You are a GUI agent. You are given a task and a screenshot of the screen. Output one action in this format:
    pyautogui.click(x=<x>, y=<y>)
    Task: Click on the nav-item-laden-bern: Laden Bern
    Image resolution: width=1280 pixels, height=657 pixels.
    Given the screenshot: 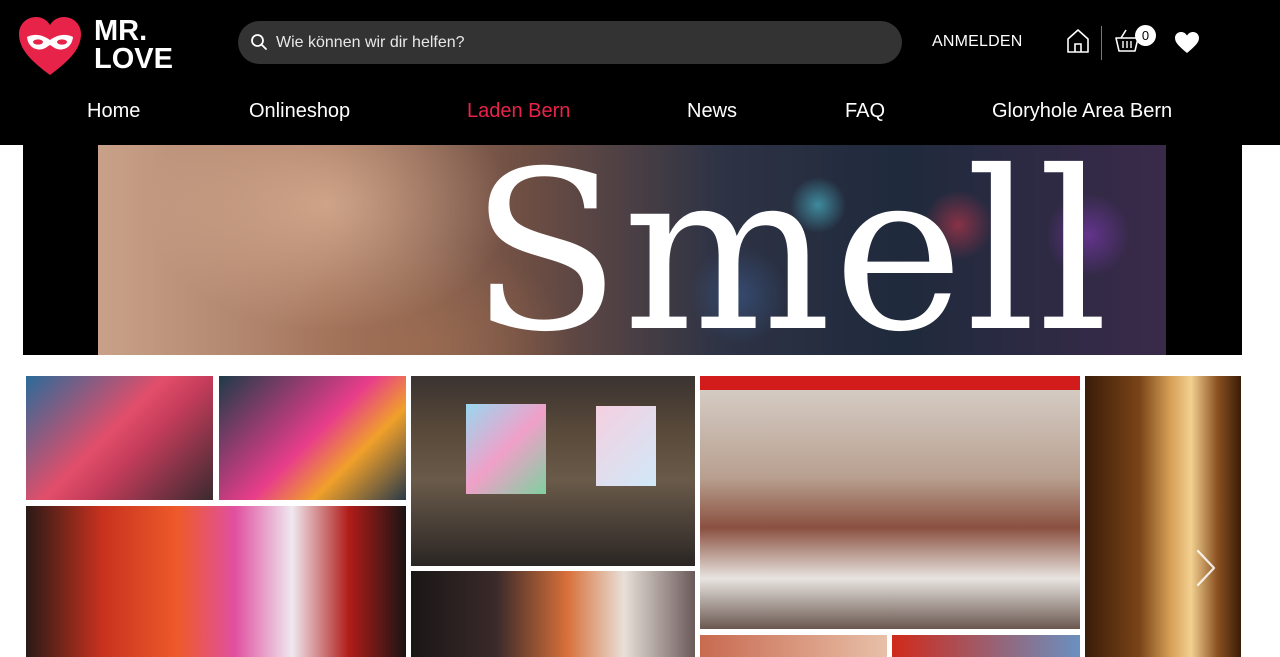 What is the action you would take?
    pyautogui.click(x=518, y=111)
    